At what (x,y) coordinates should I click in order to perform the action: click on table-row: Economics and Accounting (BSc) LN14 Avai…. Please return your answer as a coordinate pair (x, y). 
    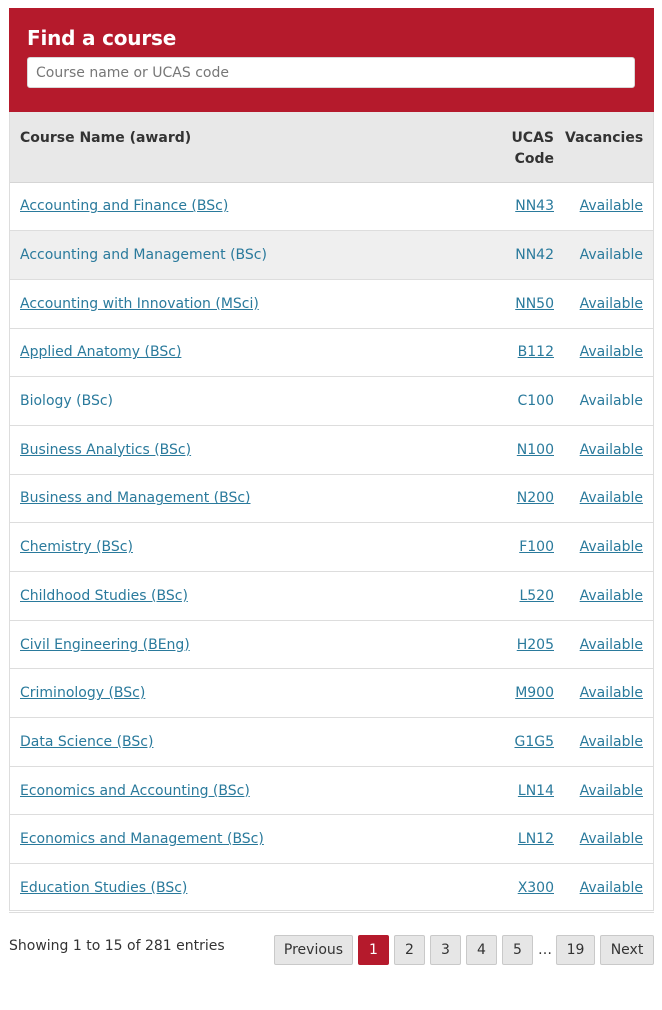
    Looking at the image, I should click on (331, 790).